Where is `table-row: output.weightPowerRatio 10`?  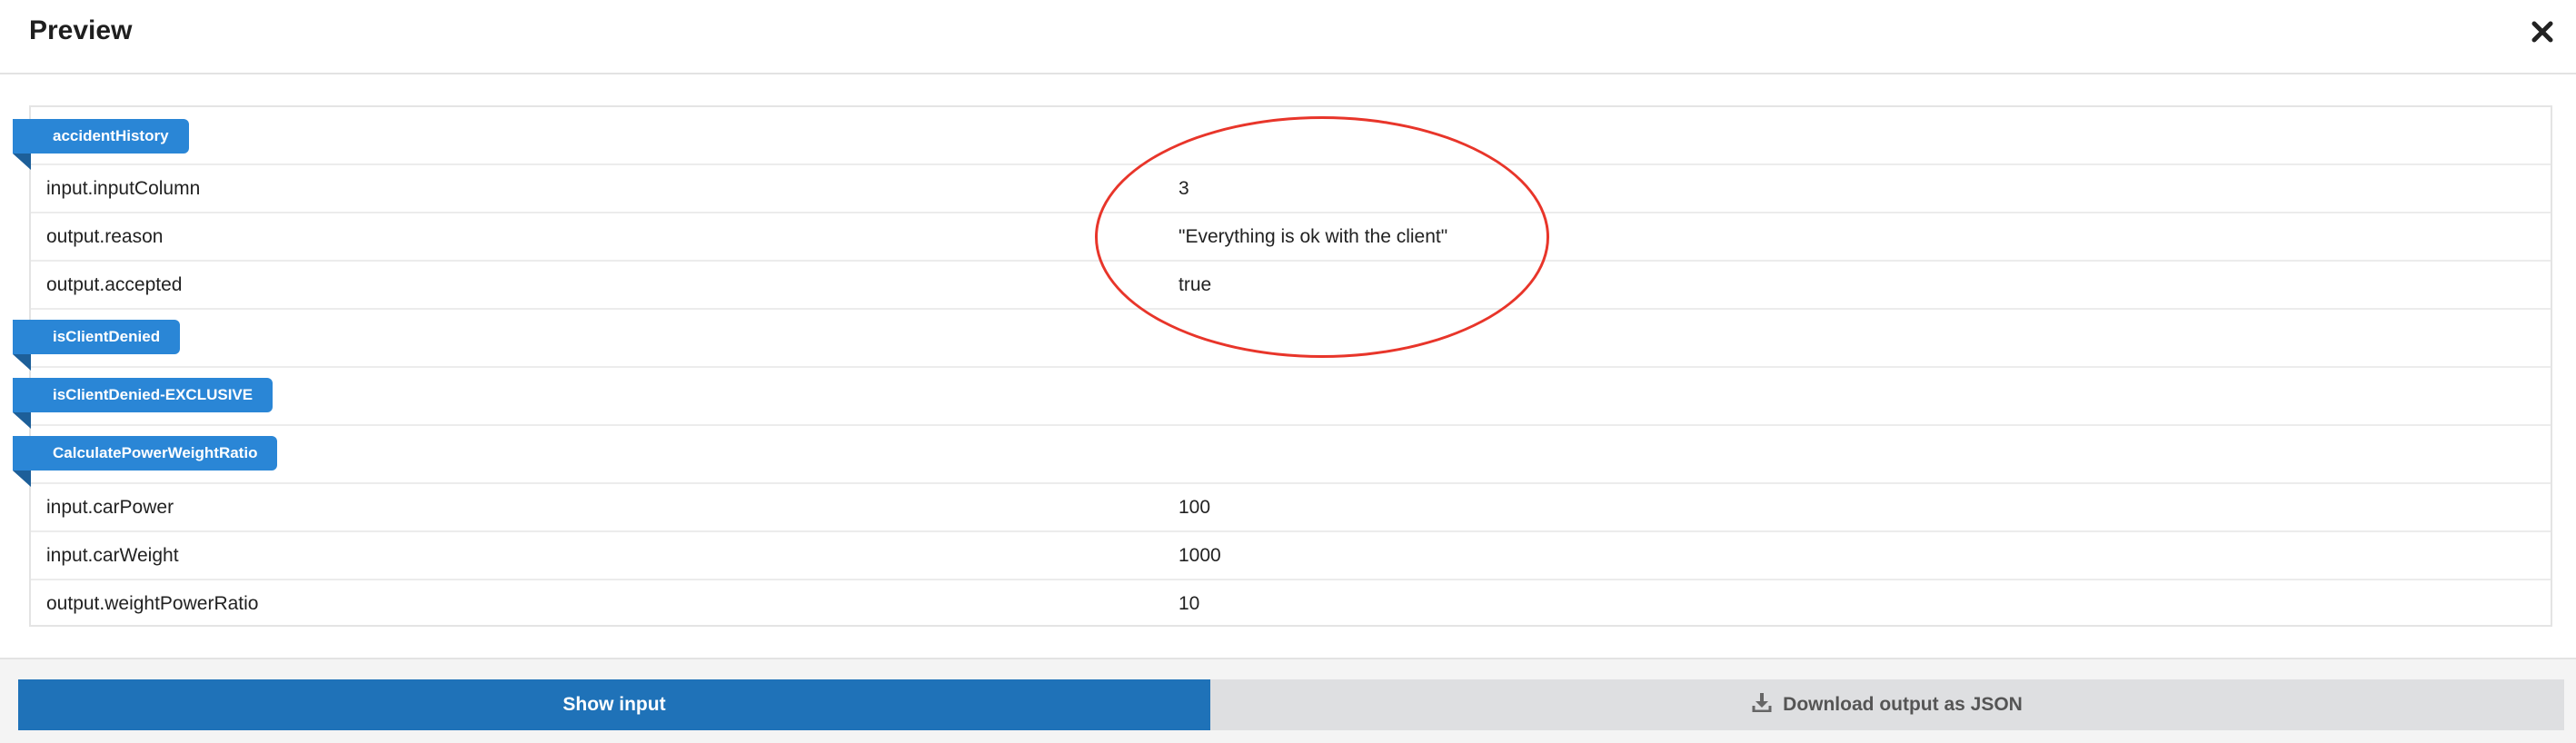
table-row: output.weightPowerRatio 10 is located at coordinates (1291, 602).